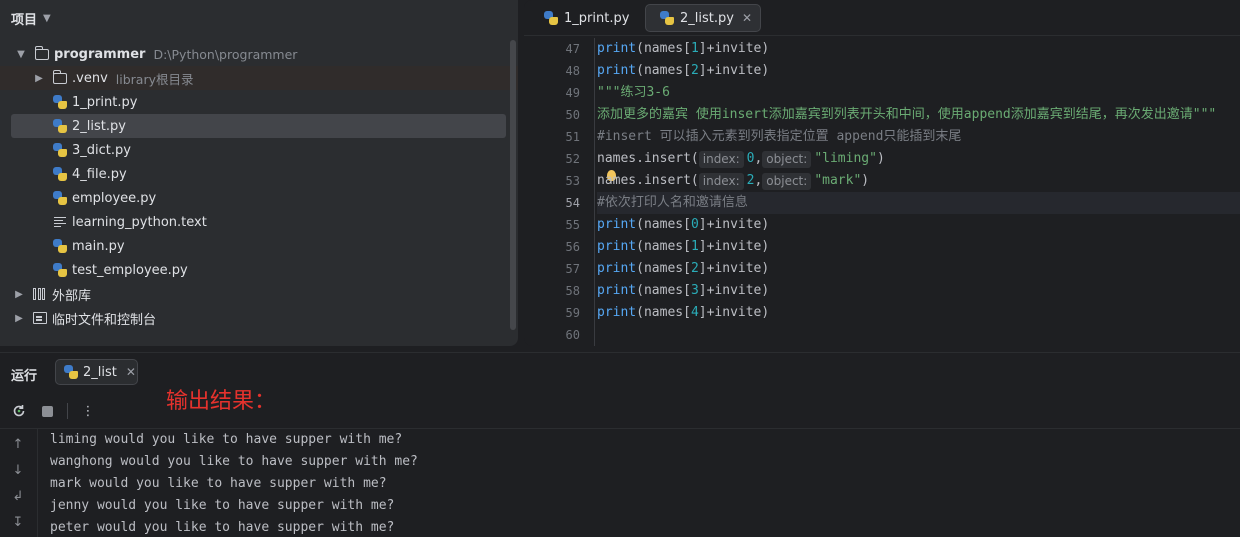 The image size is (1240, 537). I want to click on toolbar-separator, so click(67, 411).